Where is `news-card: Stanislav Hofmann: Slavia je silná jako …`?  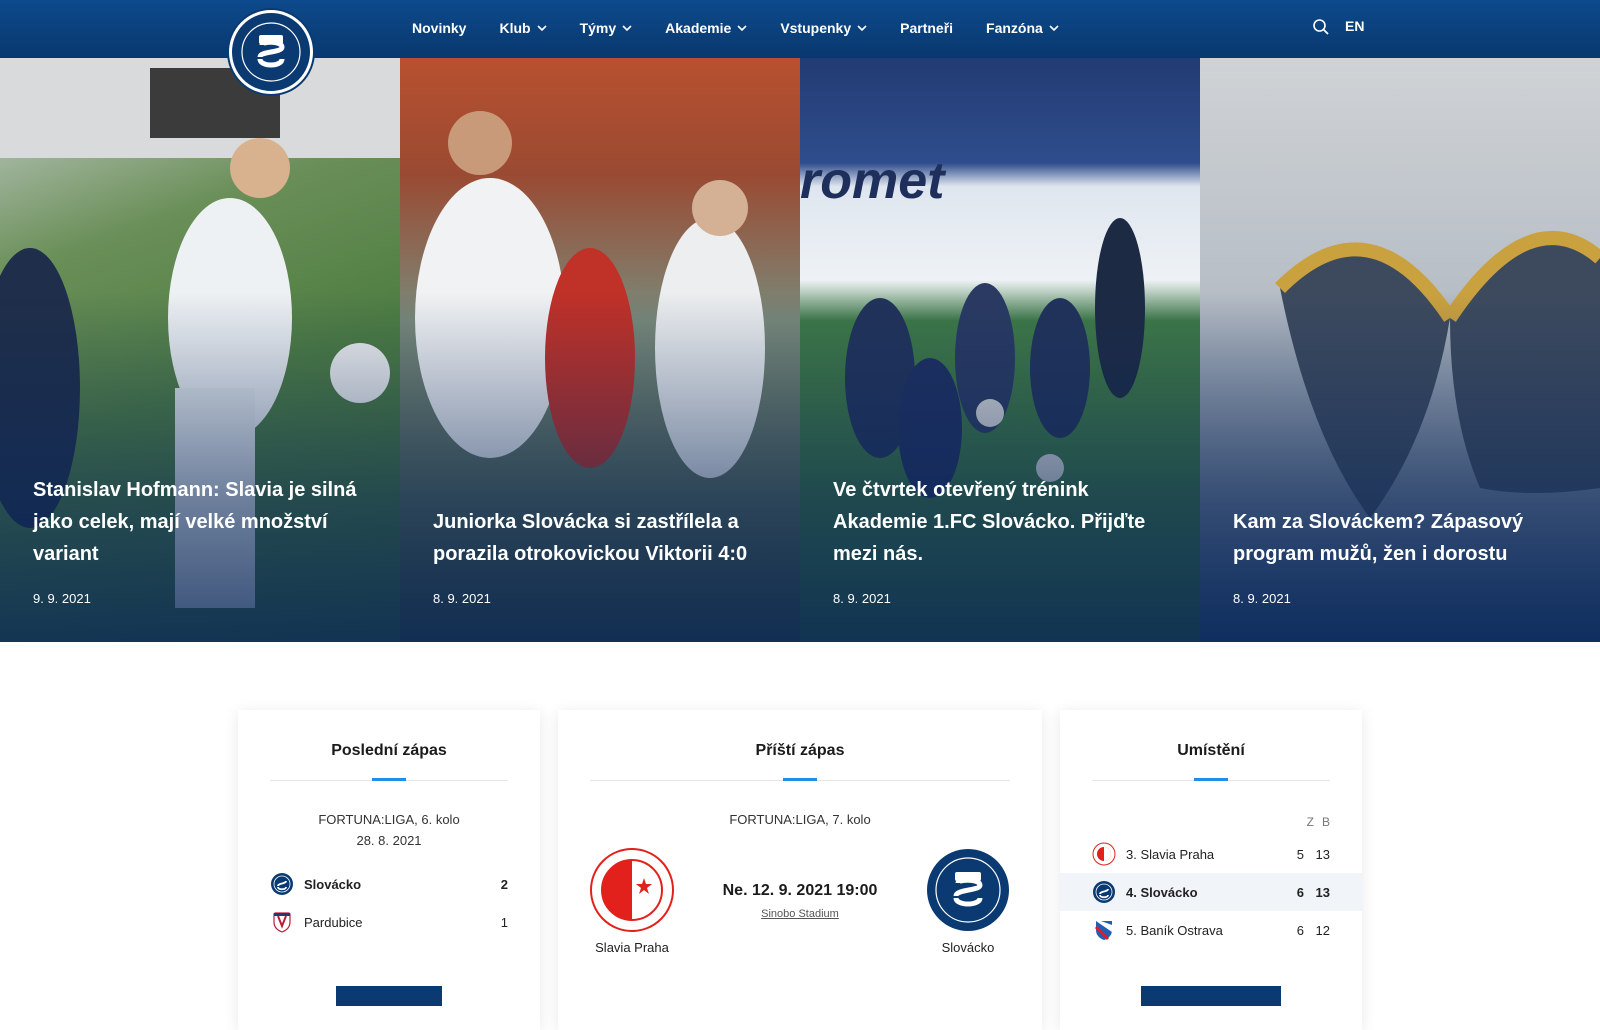
news-card: Stanislav Hofmann: Slavia je silná jako … is located at coordinates (200, 350).